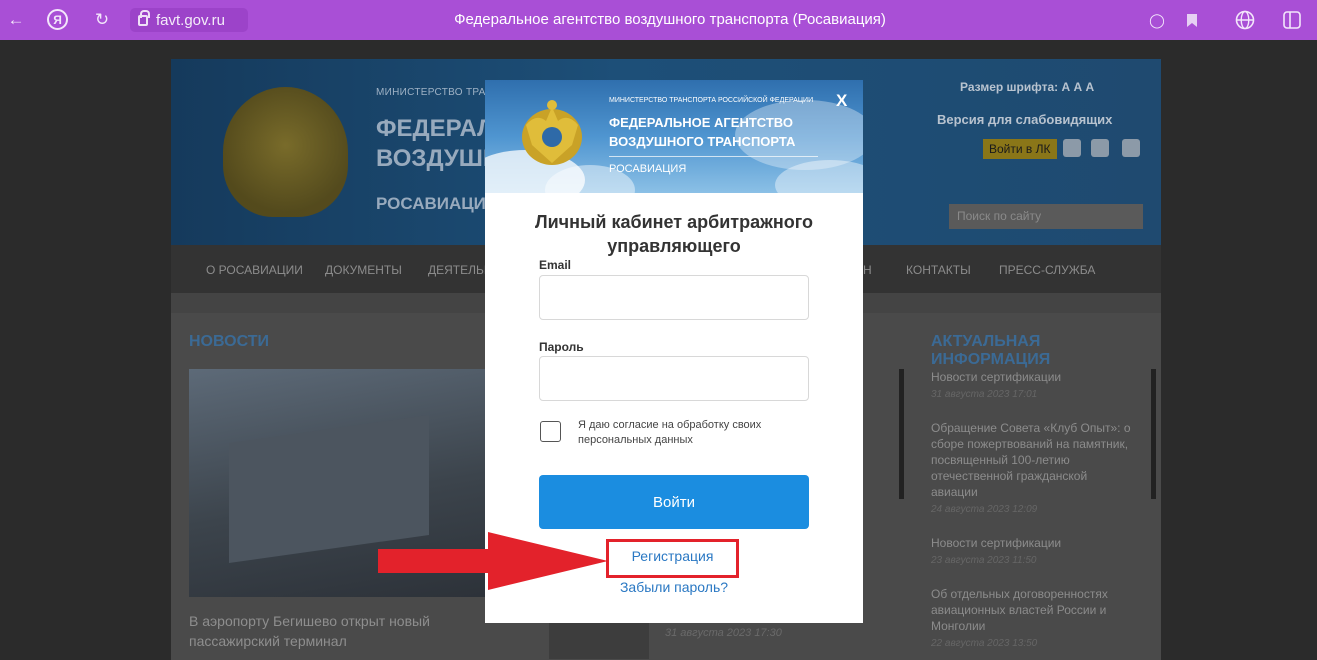 This screenshot has width=1317, height=660. I want to click on nav-item-contacts: КОНТАКТЫ, so click(938, 270).